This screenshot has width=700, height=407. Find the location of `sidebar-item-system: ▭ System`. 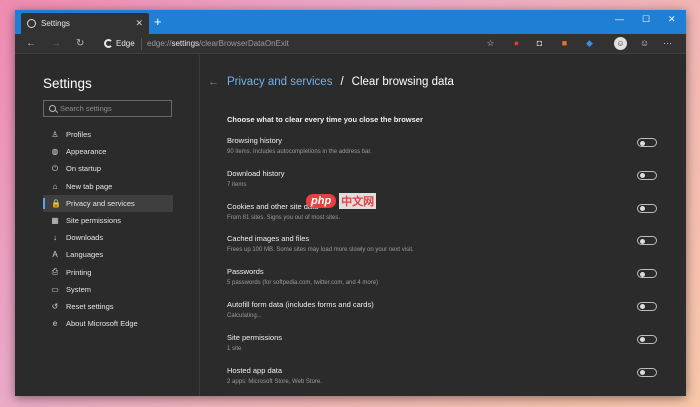

sidebar-item-system: ▭ System is located at coordinates (108, 289).